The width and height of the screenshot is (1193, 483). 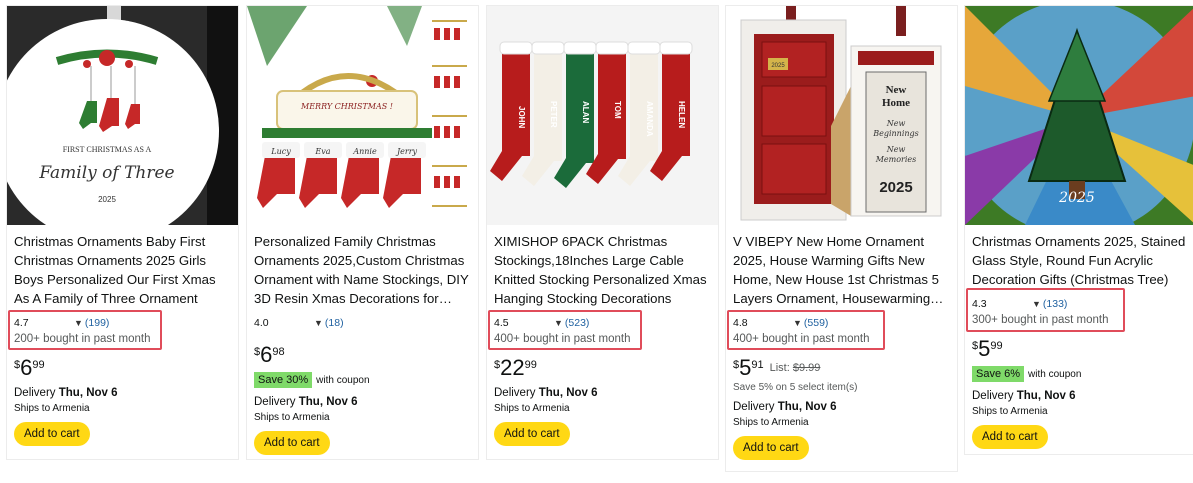 What do you see at coordinates (1055, 304) in the screenshot?
I see `review-count: (133)` at bounding box center [1055, 304].